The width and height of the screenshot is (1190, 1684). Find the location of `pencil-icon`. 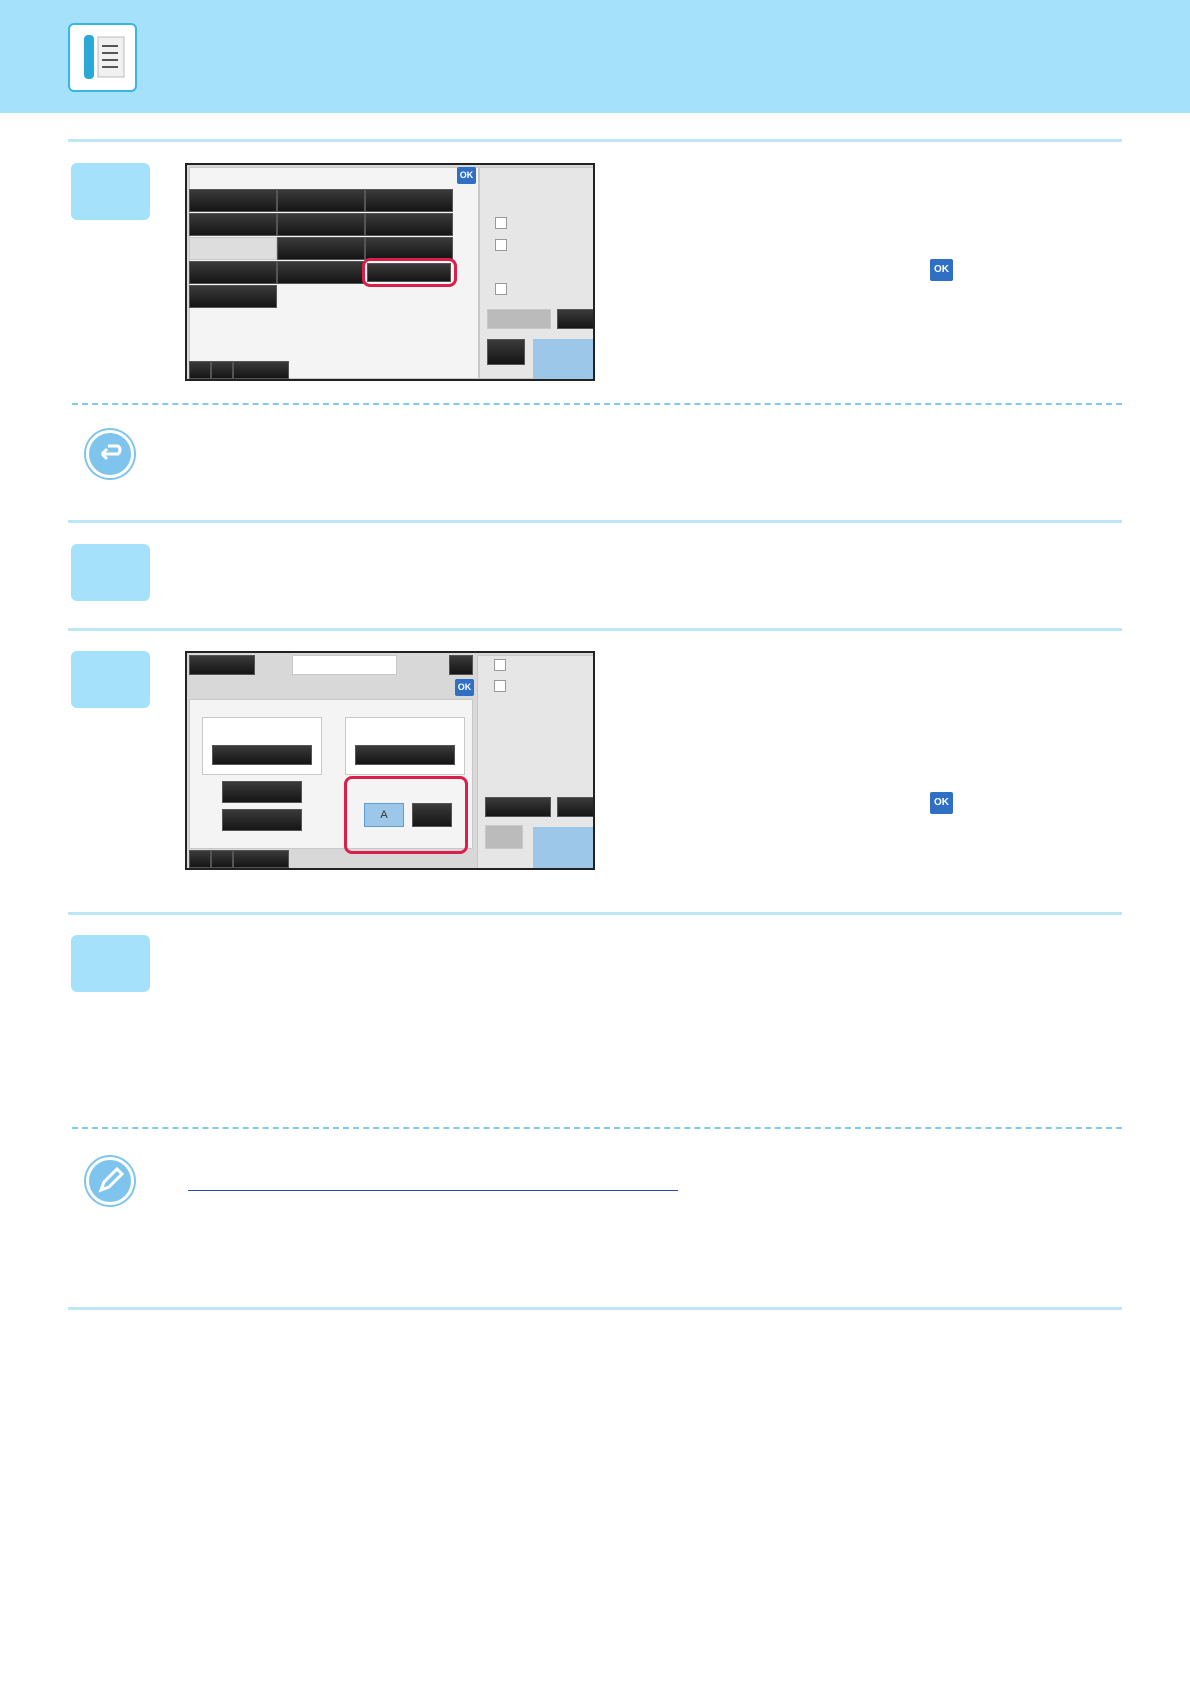

pencil-icon is located at coordinates (110, 1181).